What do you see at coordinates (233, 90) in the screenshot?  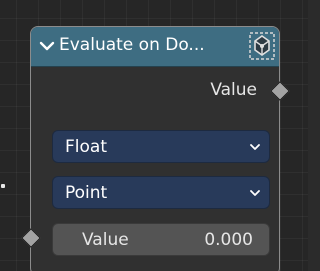 I see `output-socket-label: Value` at bounding box center [233, 90].